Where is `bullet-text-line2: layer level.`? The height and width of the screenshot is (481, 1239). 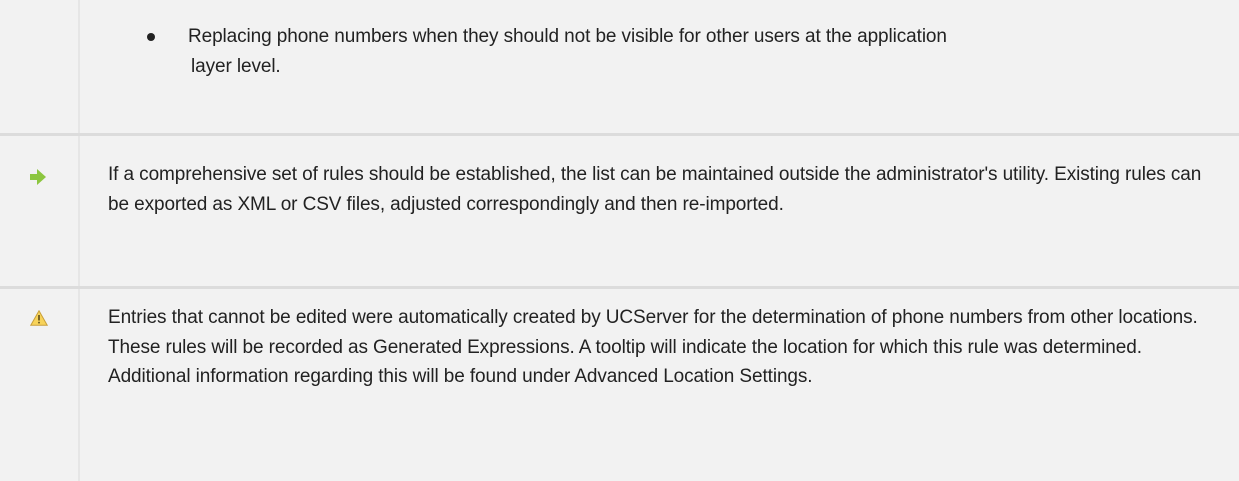
bullet-text-line2: layer level. is located at coordinates (236, 66).